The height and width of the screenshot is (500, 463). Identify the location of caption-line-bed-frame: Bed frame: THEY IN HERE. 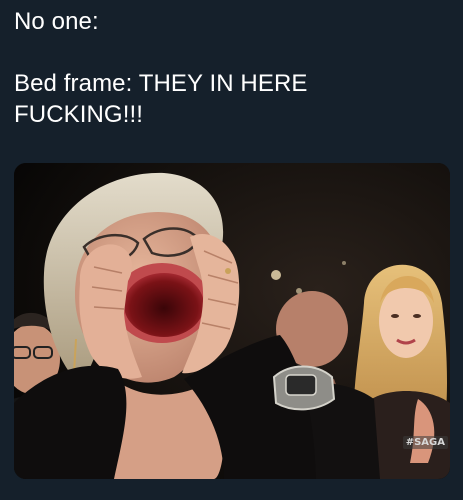
(161, 83).